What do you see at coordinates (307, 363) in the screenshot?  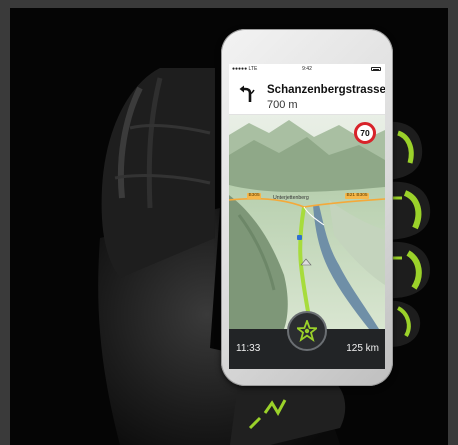 I see `page-indicator` at bounding box center [307, 363].